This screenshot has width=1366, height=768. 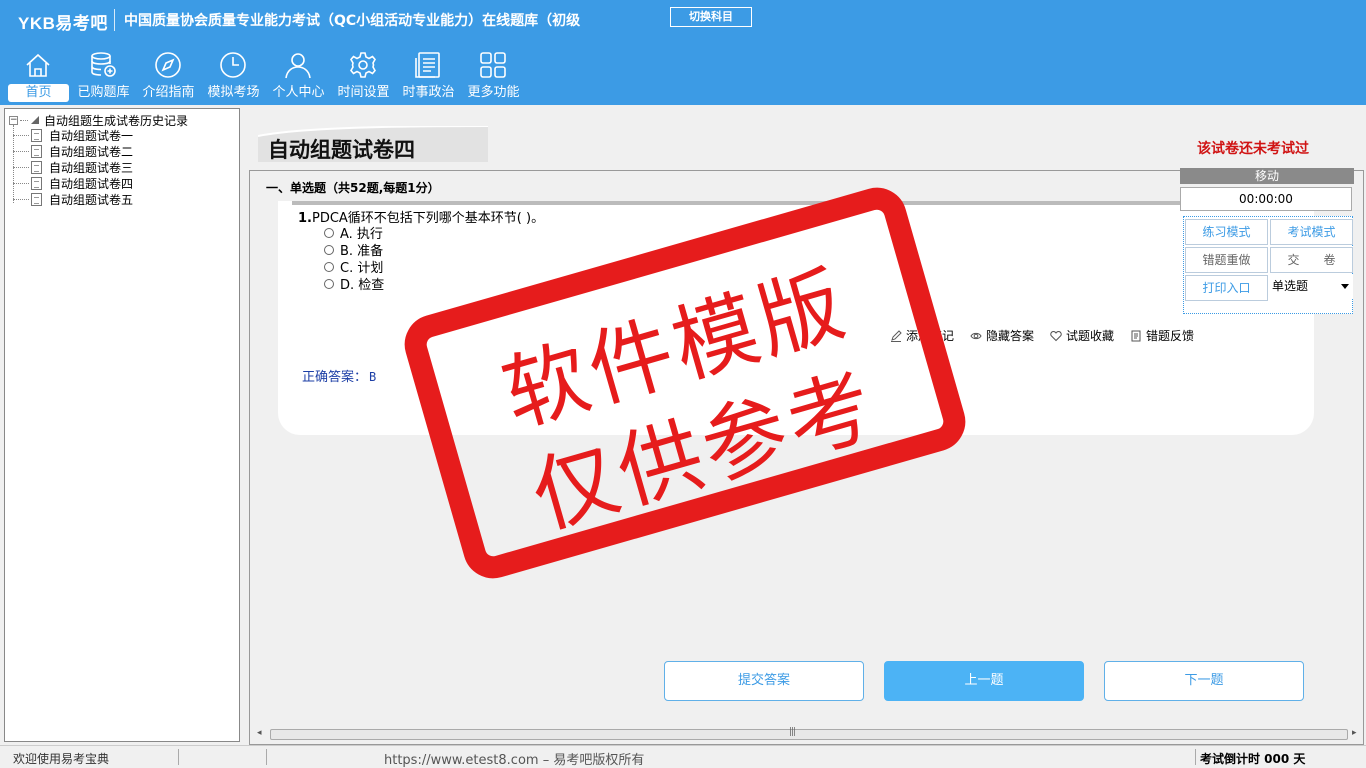 I want to click on tree-root-icon, so click(x=35, y=120).